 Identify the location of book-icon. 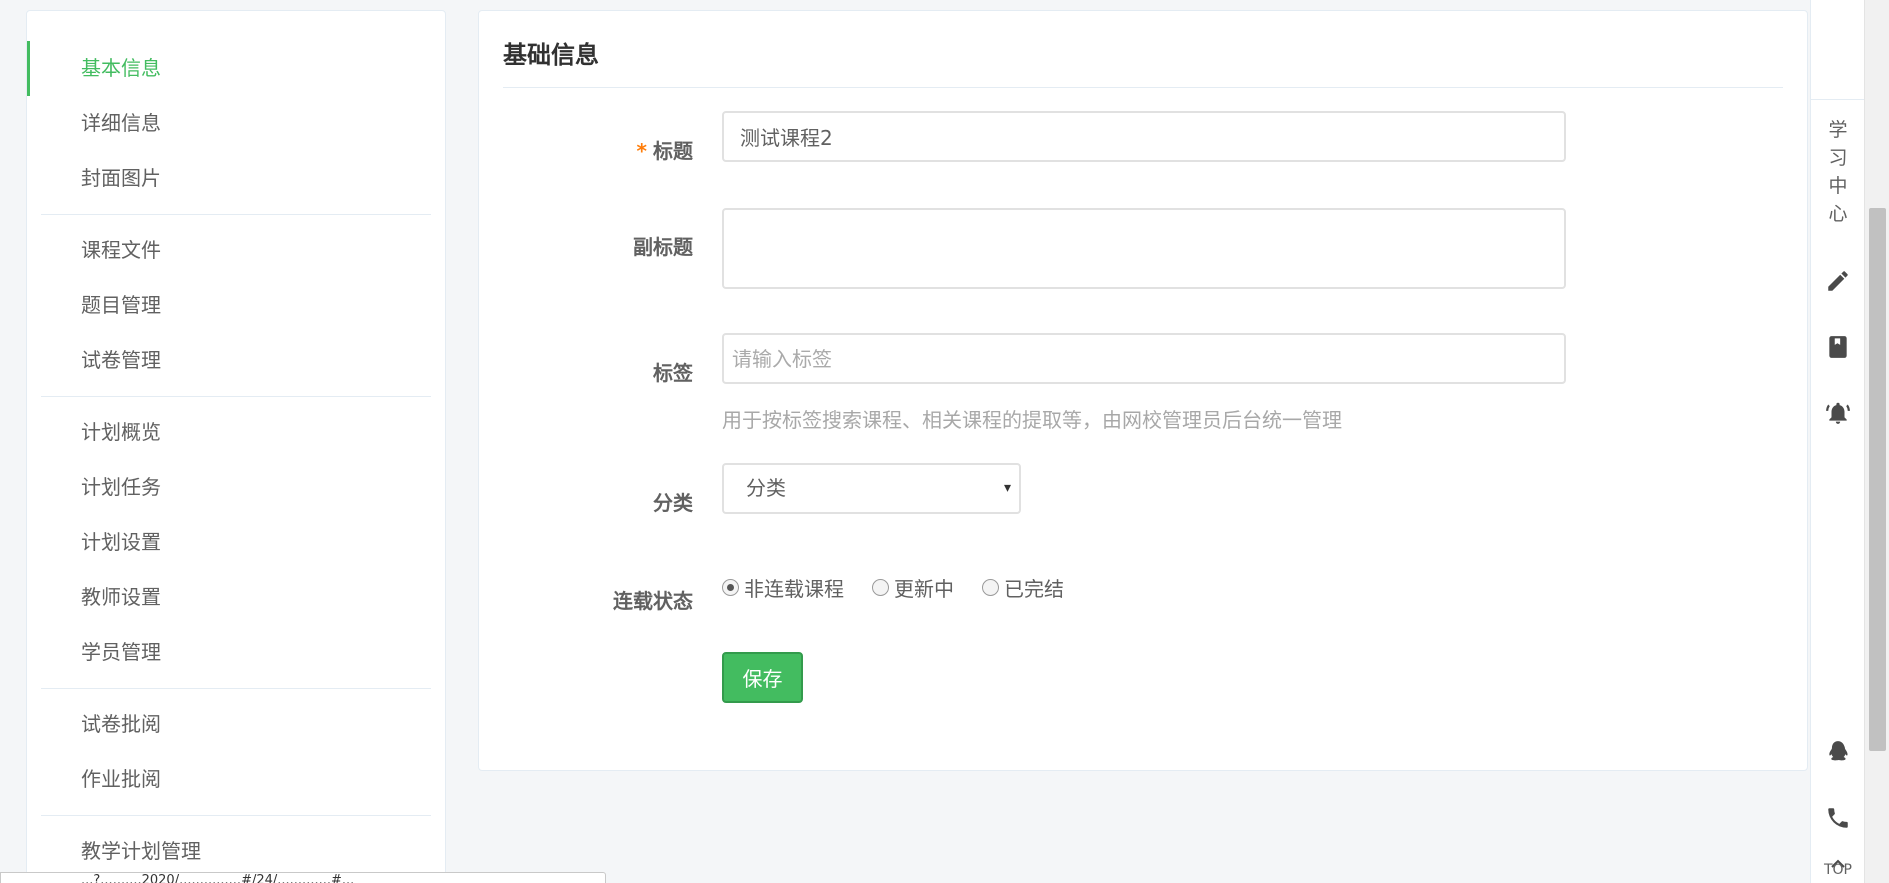
(1838, 347).